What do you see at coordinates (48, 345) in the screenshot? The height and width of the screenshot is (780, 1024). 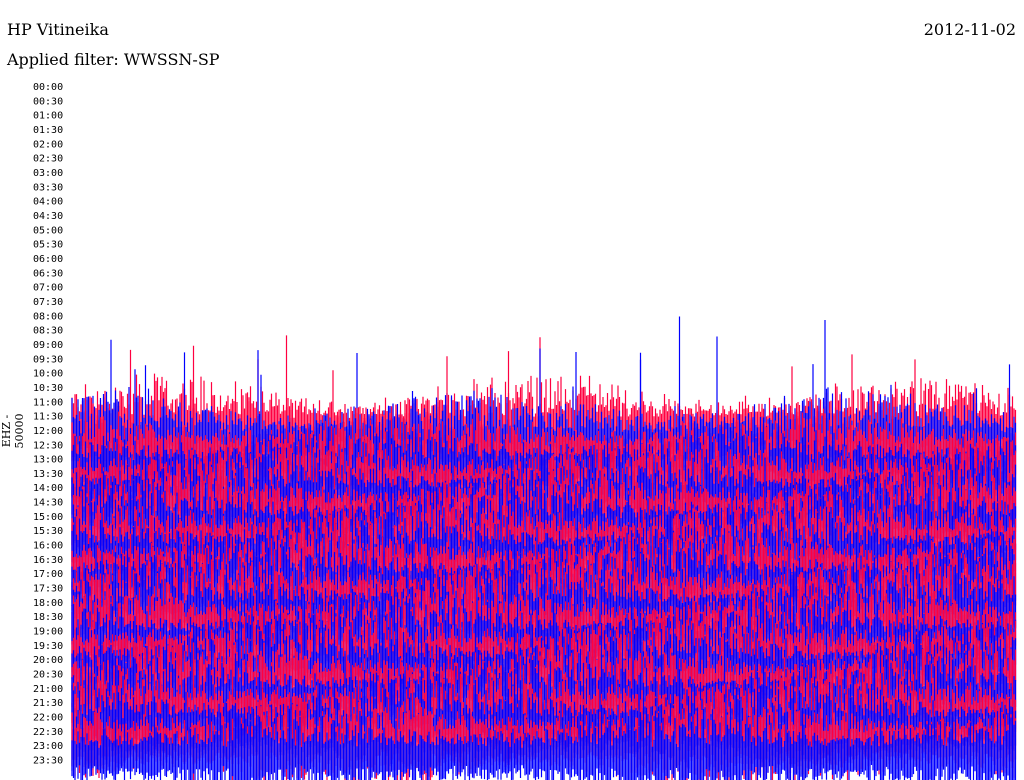 I see `time-tick-label: 09:00` at bounding box center [48, 345].